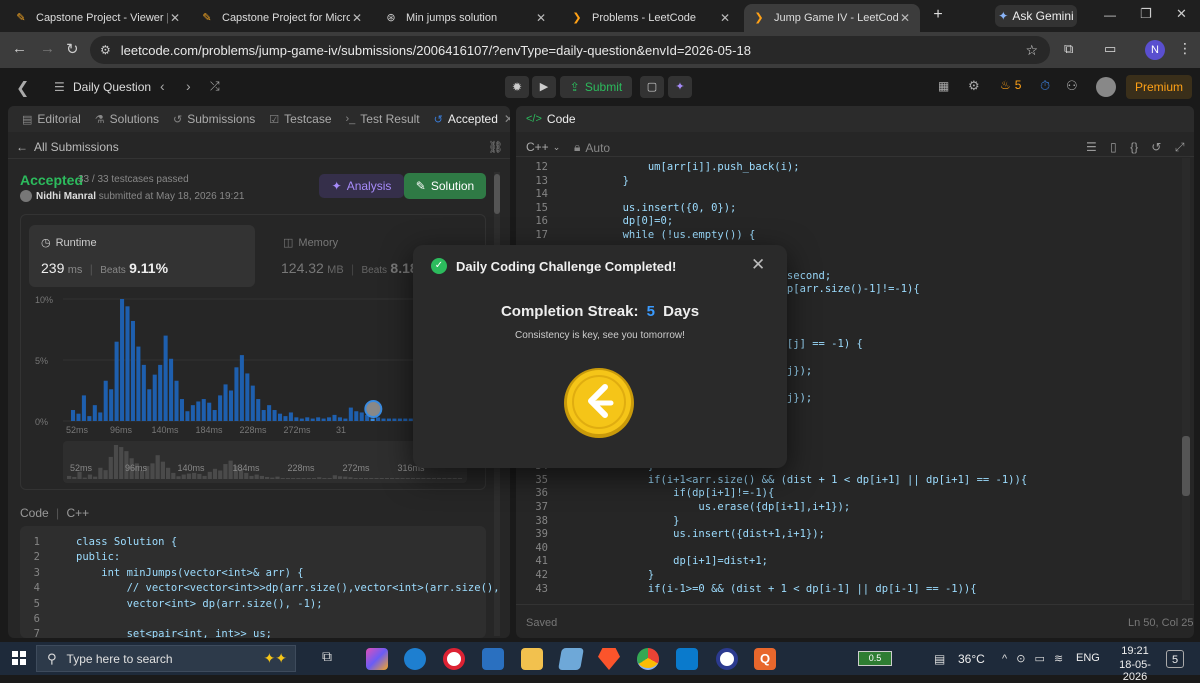 The image size is (1200, 683). What do you see at coordinates (19, 48) in the screenshot?
I see `back-icon: ←` at bounding box center [19, 48].